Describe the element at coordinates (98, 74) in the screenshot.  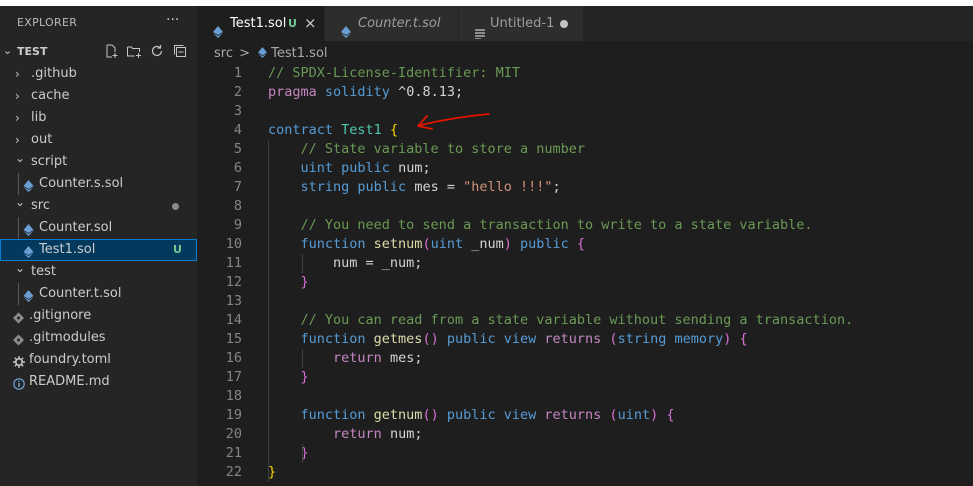
I see `folder-item: › .github` at that location.